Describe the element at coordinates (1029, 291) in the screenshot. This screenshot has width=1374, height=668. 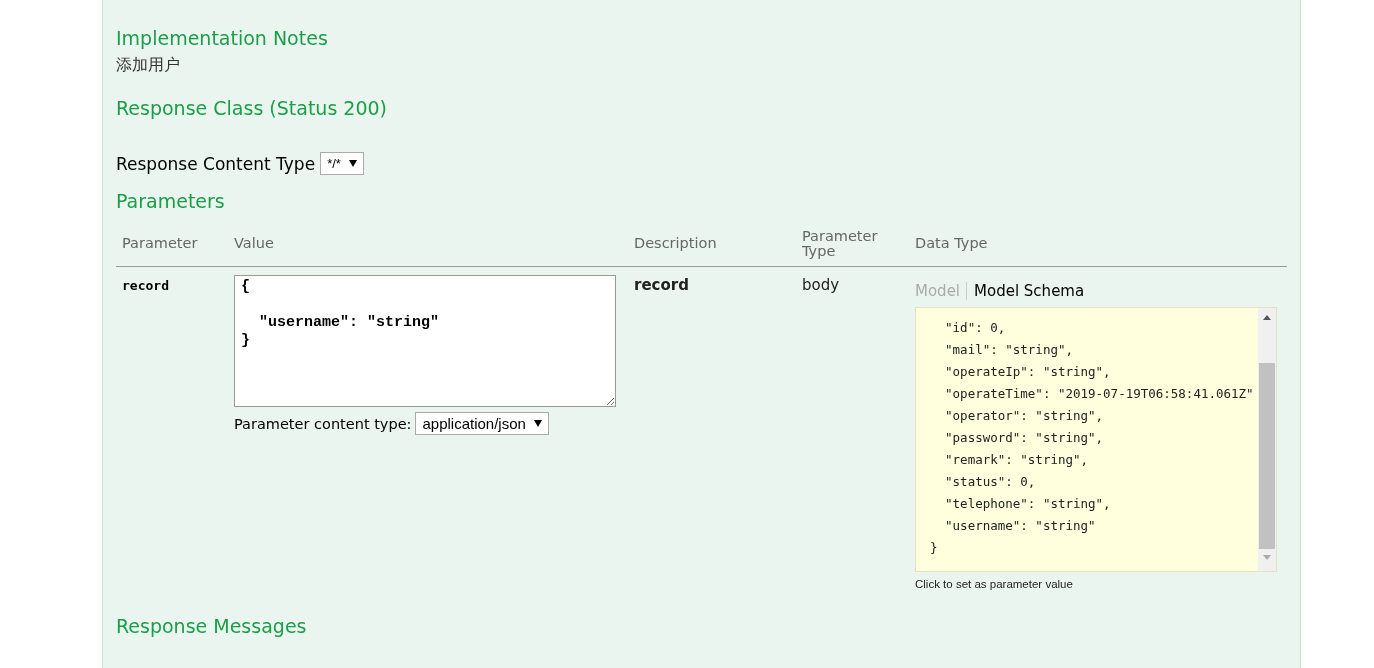
I see `tab: Model Schema` at that location.